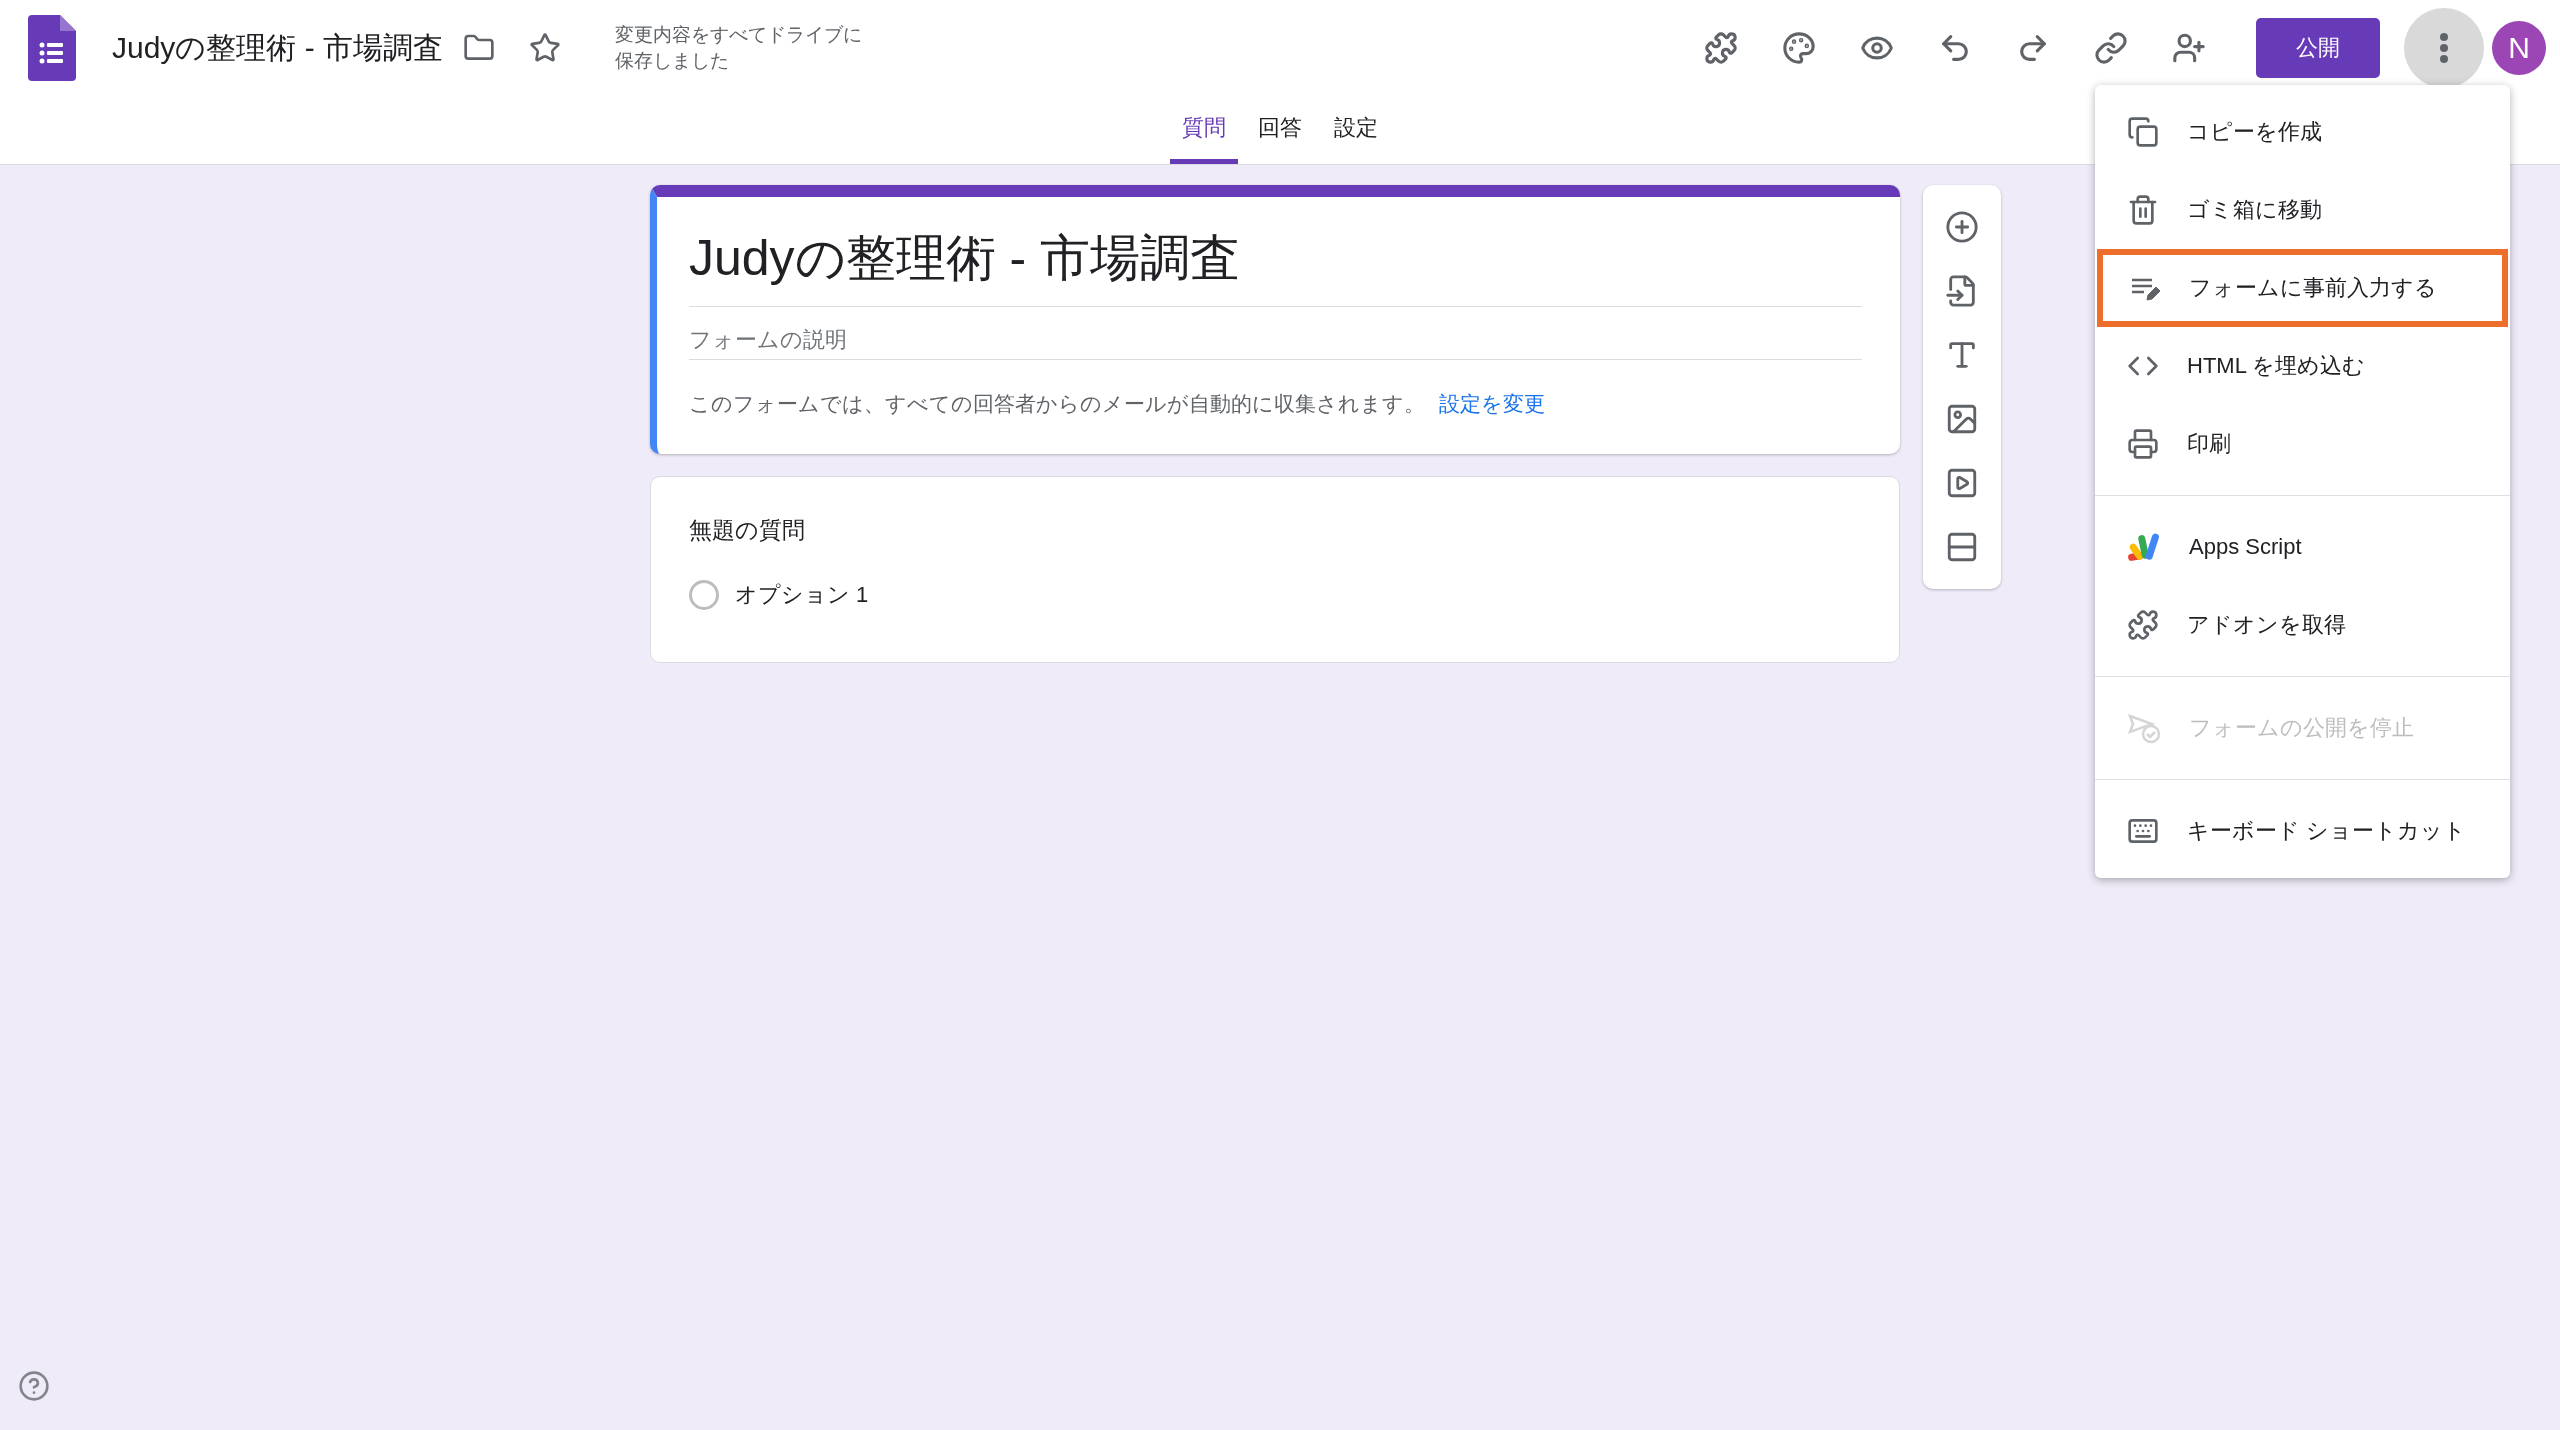  Describe the element at coordinates (1204, 130) in the screenshot. I see `tab: 質問` at that location.